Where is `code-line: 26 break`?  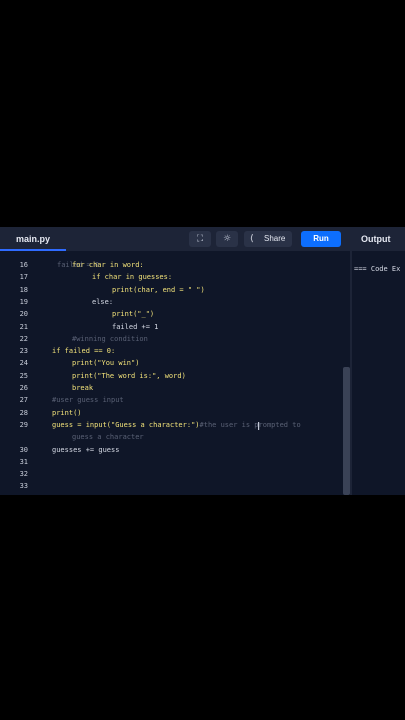
code-line: 26 break is located at coordinates (173, 388).